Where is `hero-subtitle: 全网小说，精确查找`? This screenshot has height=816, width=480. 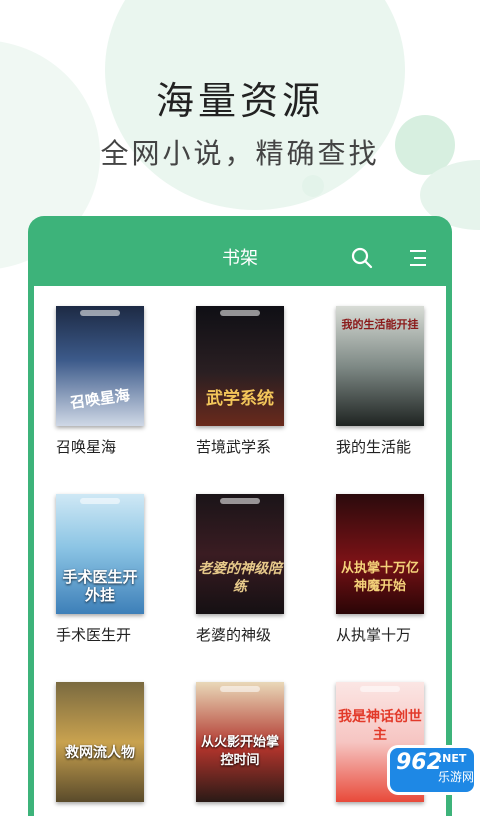
hero-subtitle: 全网小说，精确查找 is located at coordinates (240, 153).